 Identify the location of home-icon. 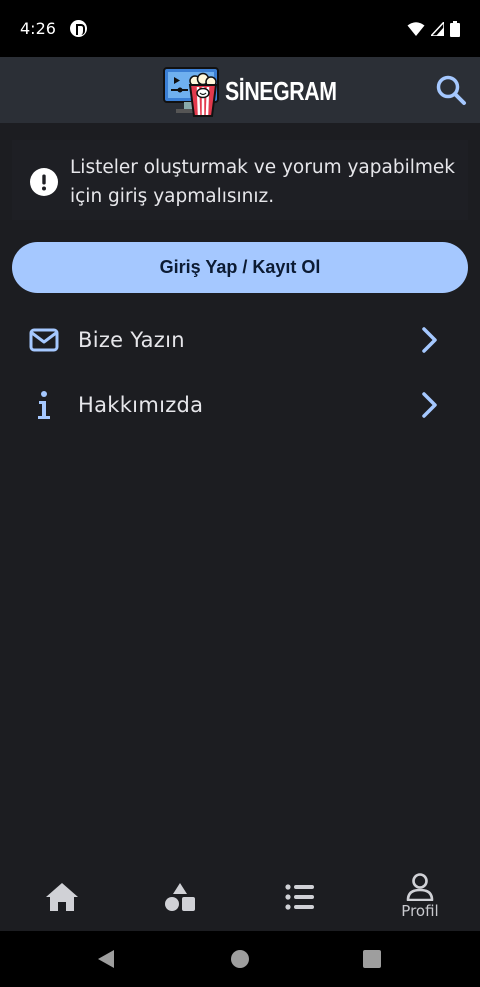
(62, 896).